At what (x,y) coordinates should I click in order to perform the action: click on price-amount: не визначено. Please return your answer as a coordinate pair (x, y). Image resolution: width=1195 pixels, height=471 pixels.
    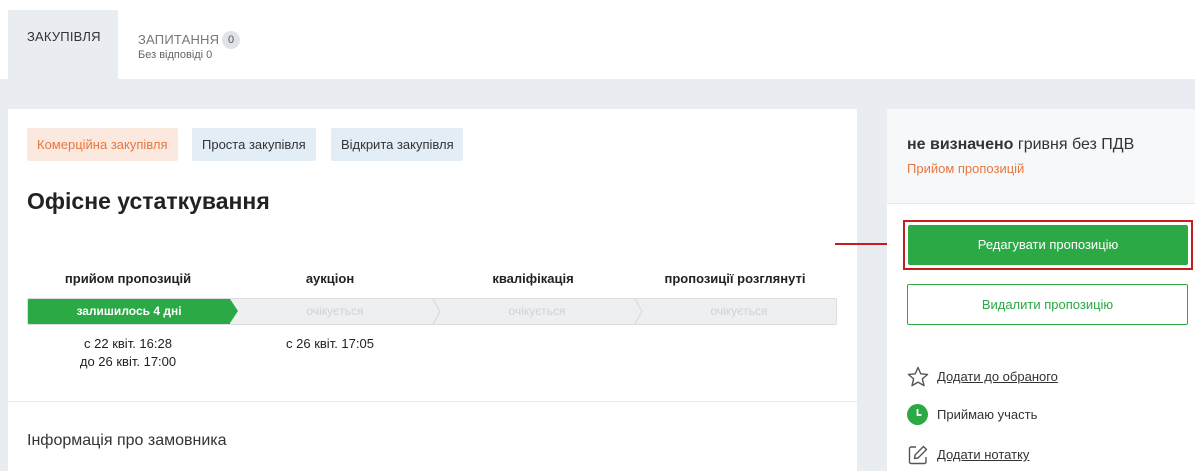
    Looking at the image, I should click on (960, 144).